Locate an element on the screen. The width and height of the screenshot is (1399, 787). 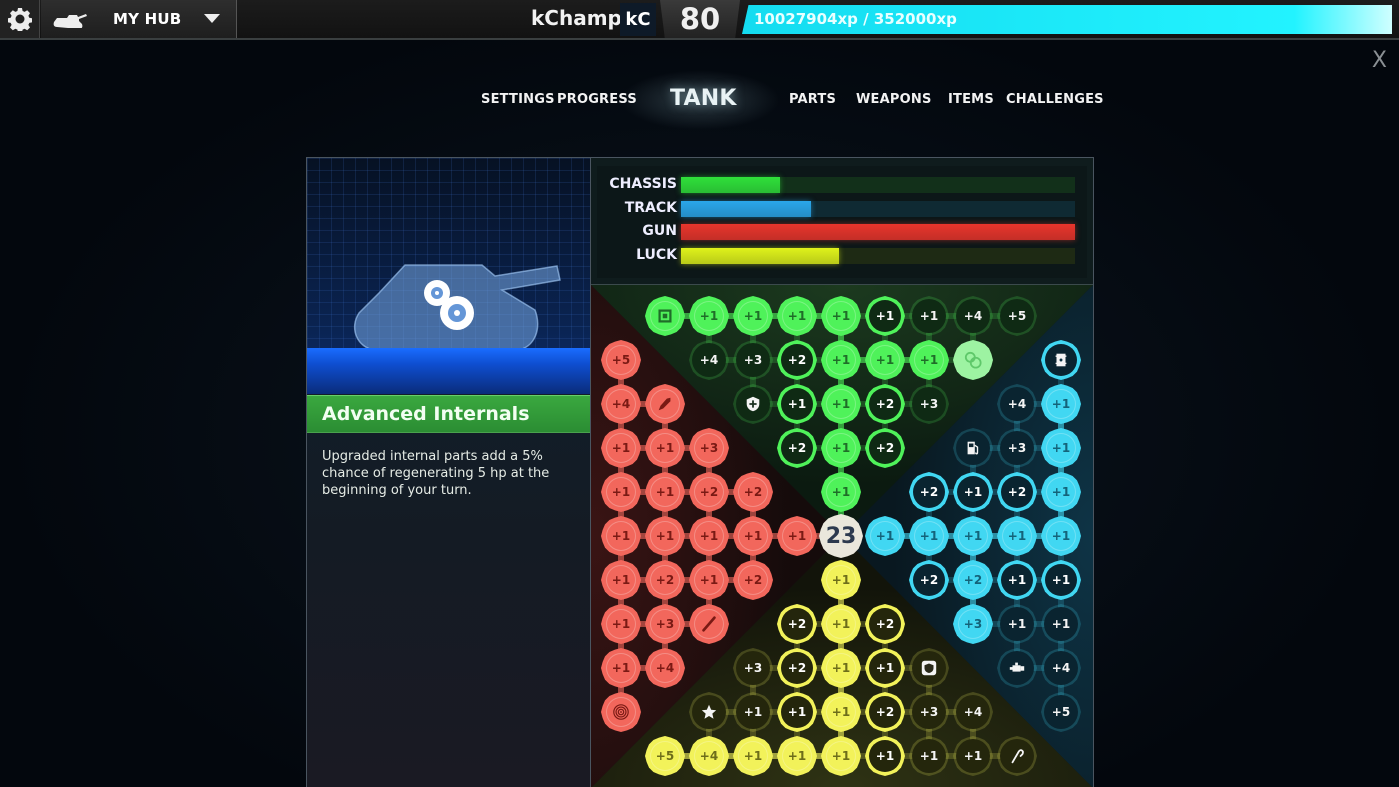
barrel-icon is located at coordinates (1061, 360).